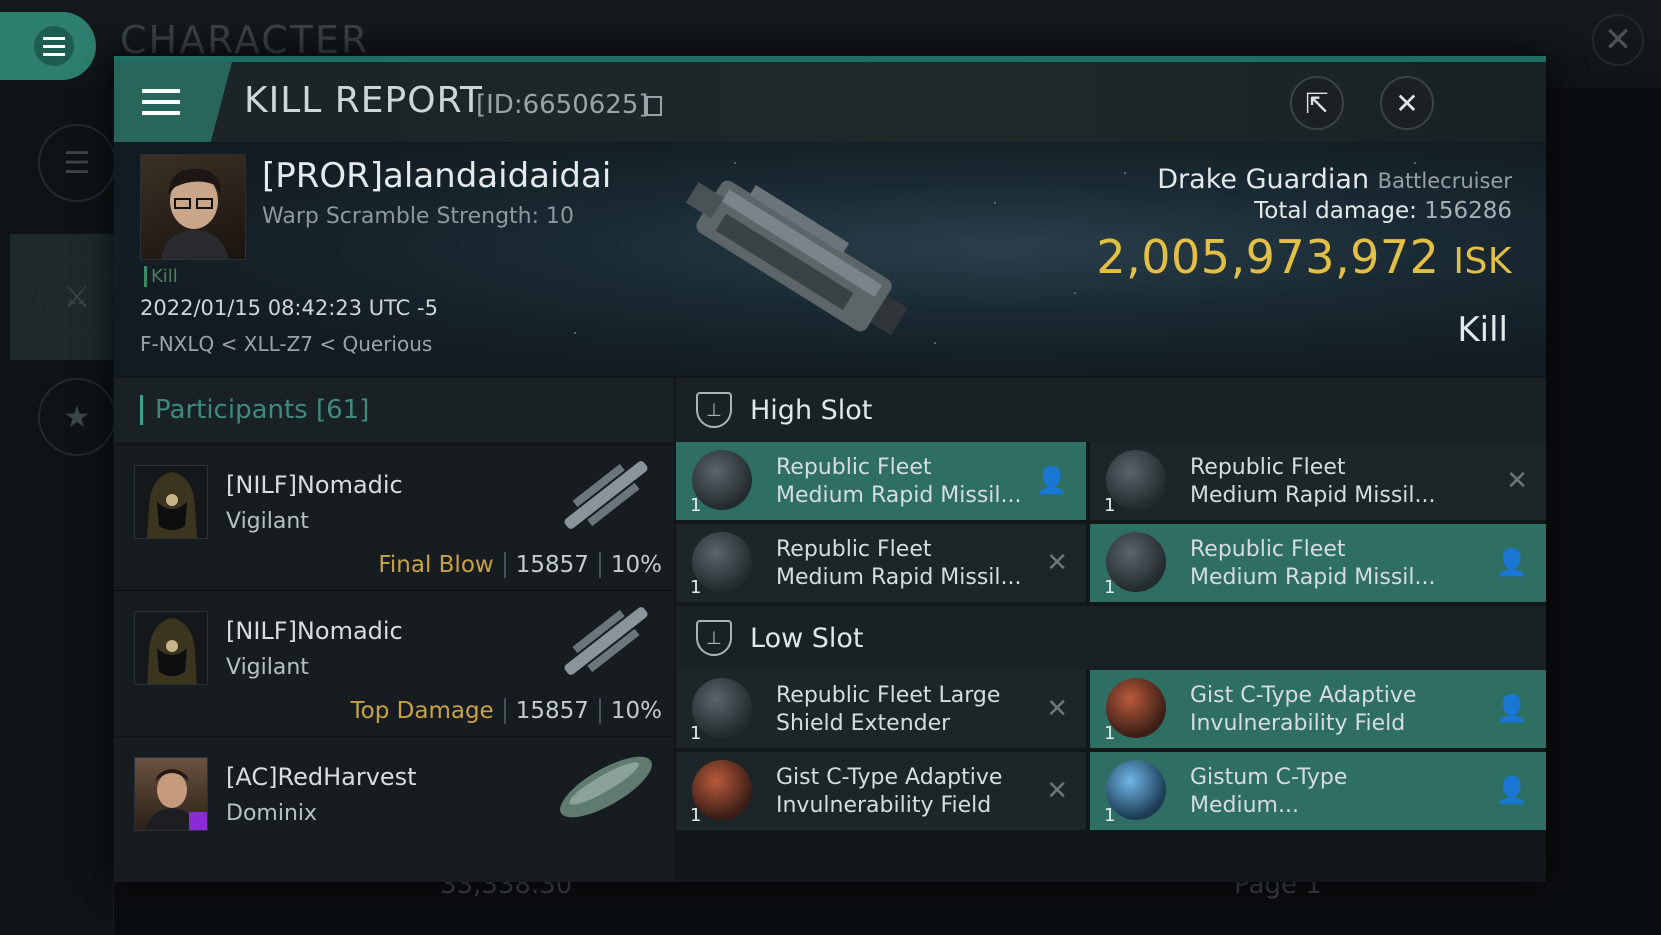 The width and height of the screenshot is (1661, 935). What do you see at coordinates (58, 511) in the screenshot?
I see `background-sidebar: ☰ ⚔ ★` at bounding box center [58, 511].